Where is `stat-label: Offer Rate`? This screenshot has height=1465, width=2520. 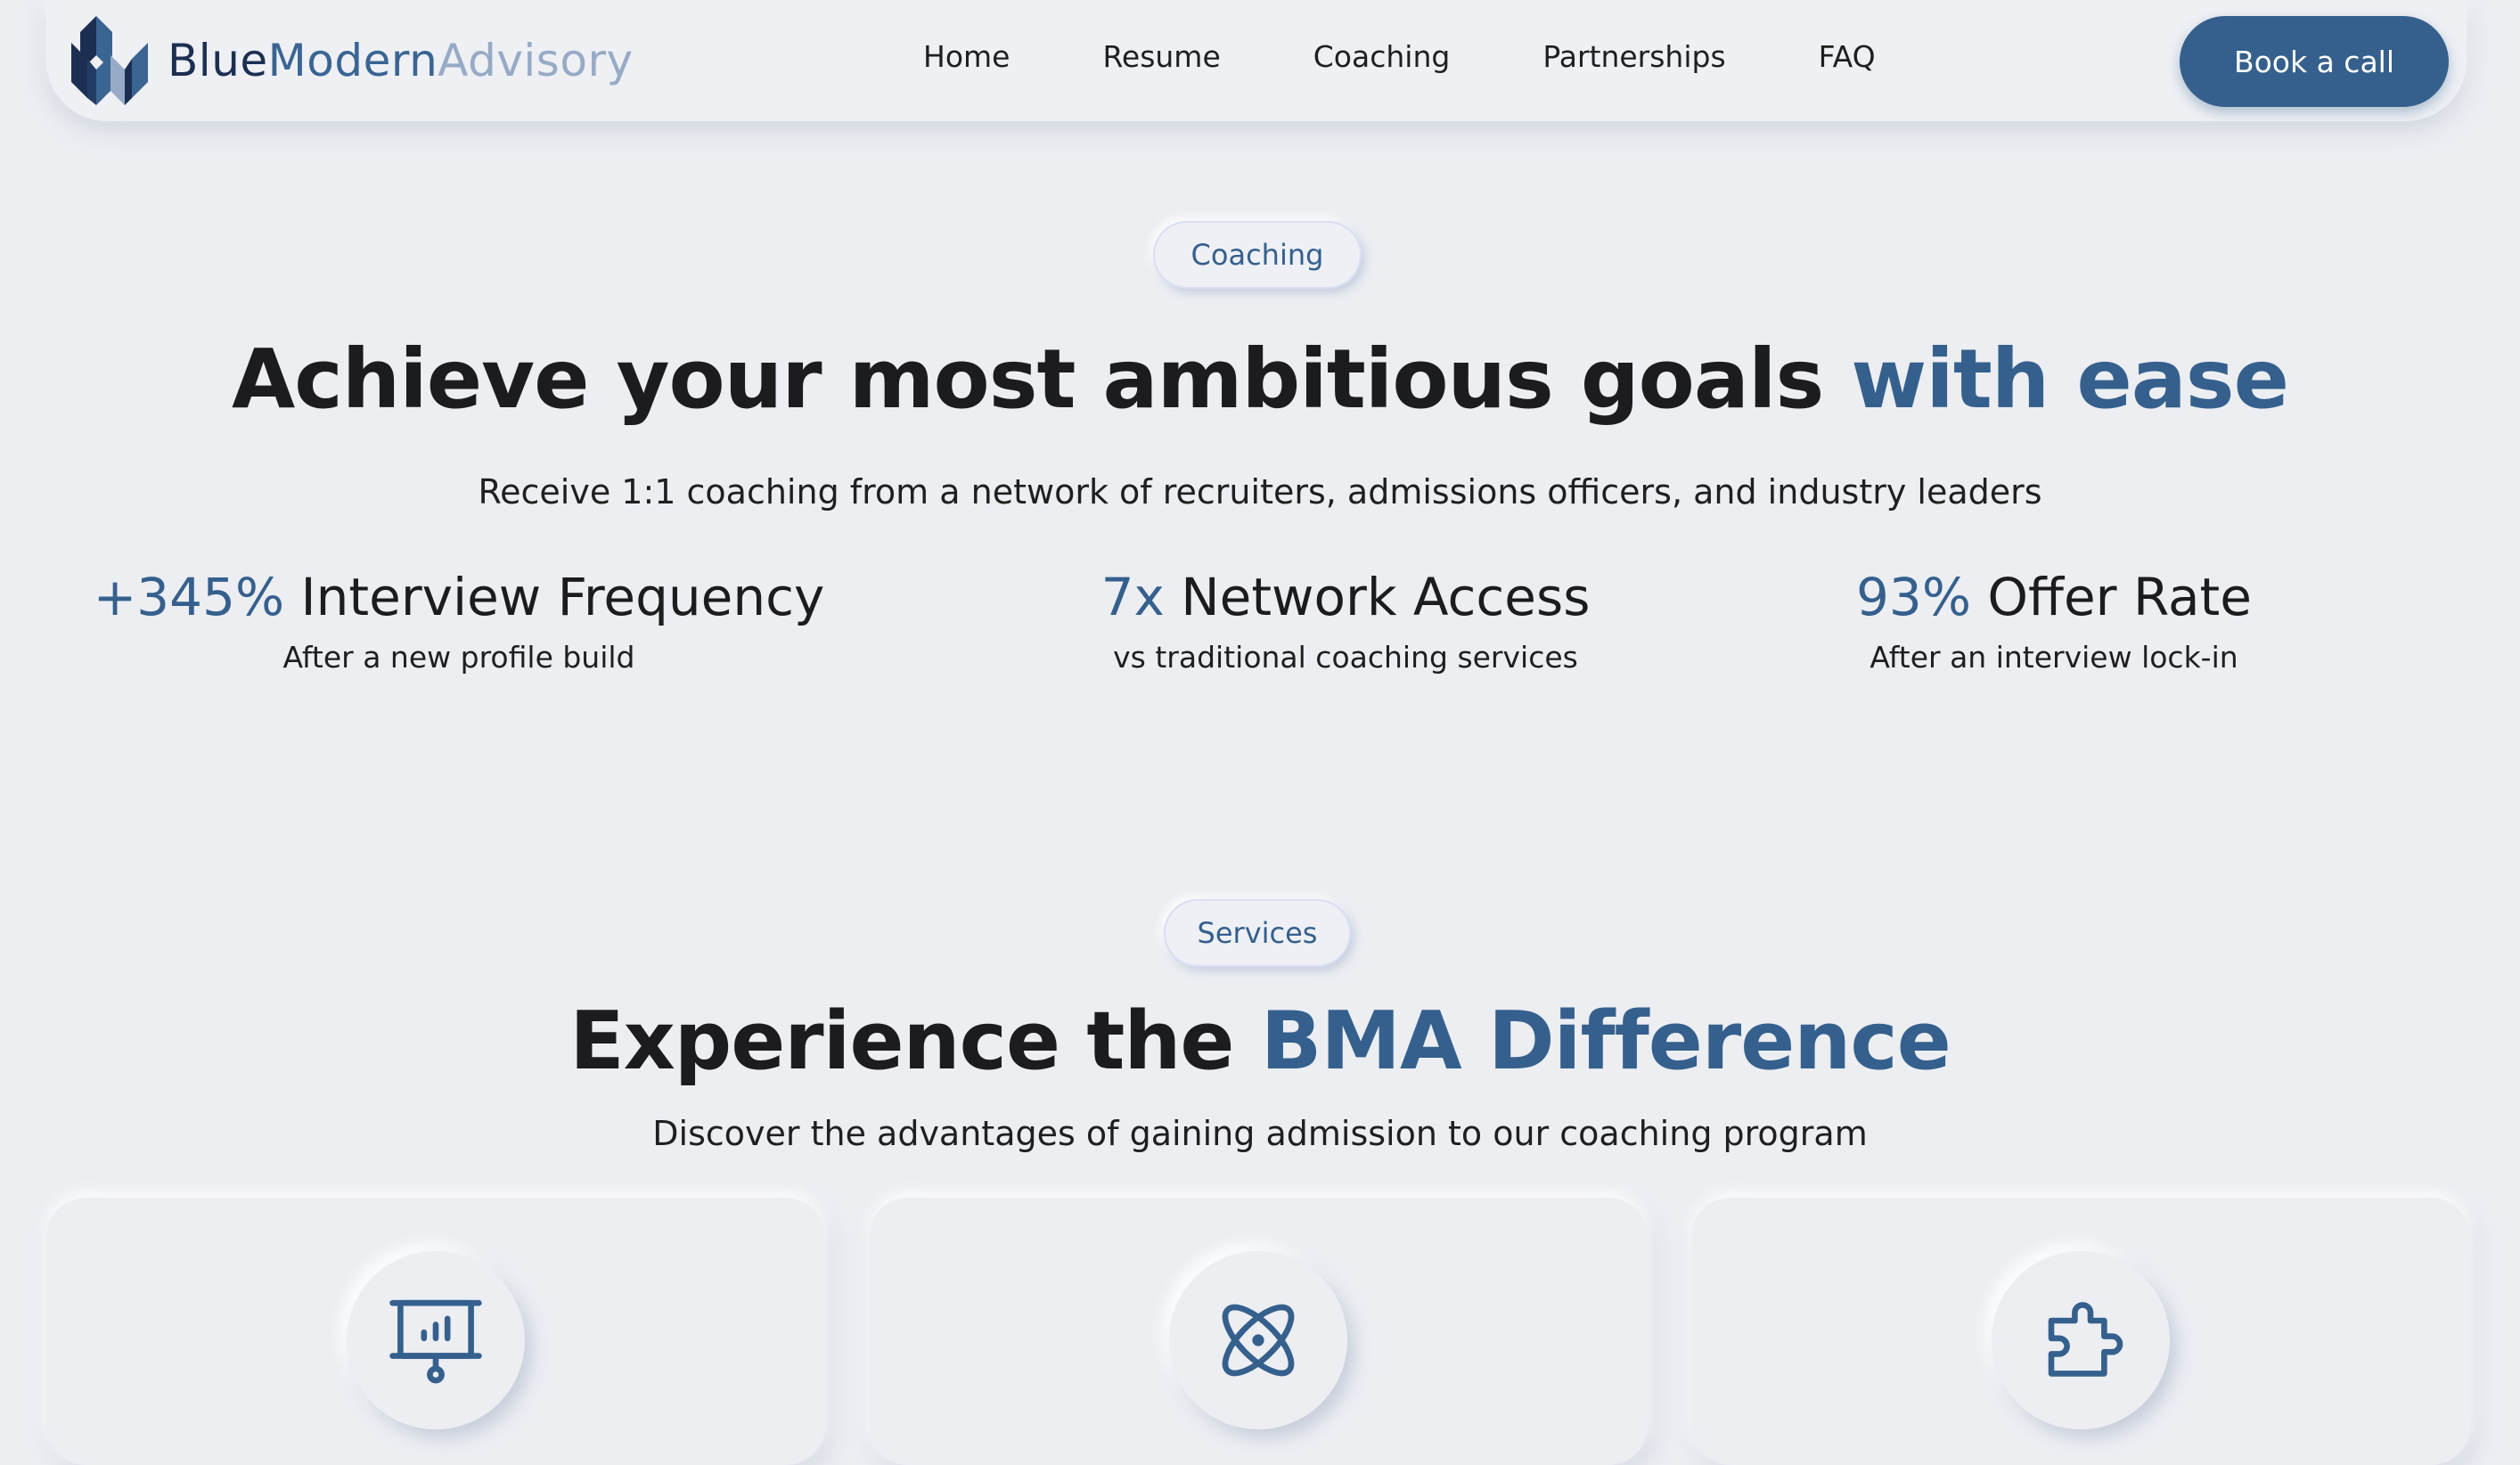
stat-label: Offer Rate is located at coordinates (2111, 597).